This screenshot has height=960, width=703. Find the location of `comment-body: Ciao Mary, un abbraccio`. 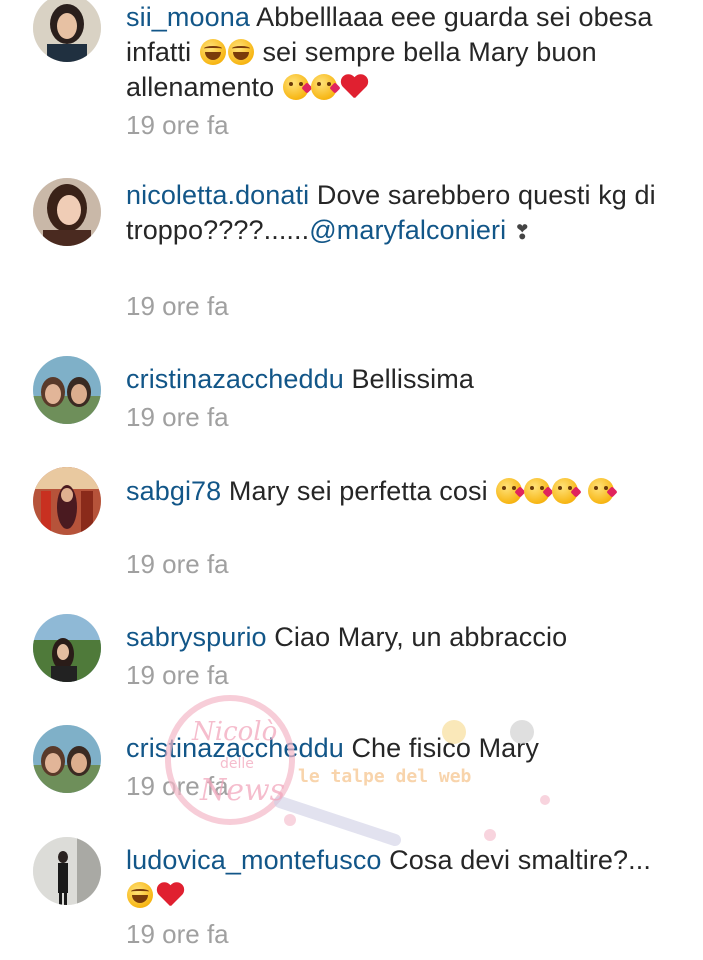

comment-body: Ciao Mary, un abbraccio is located at coordinates (421, 637).